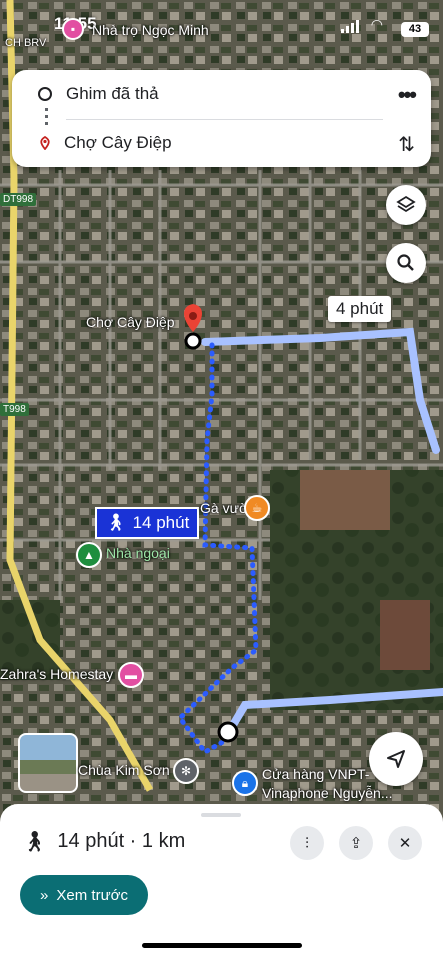 The height and width of the screenshot is (959, 443). What do you see at coordinates (315, 774) in the screenshot?
I see `map-label-vnpt-1: Cửa hàng VNPT-` at bounding box center [315, 774].